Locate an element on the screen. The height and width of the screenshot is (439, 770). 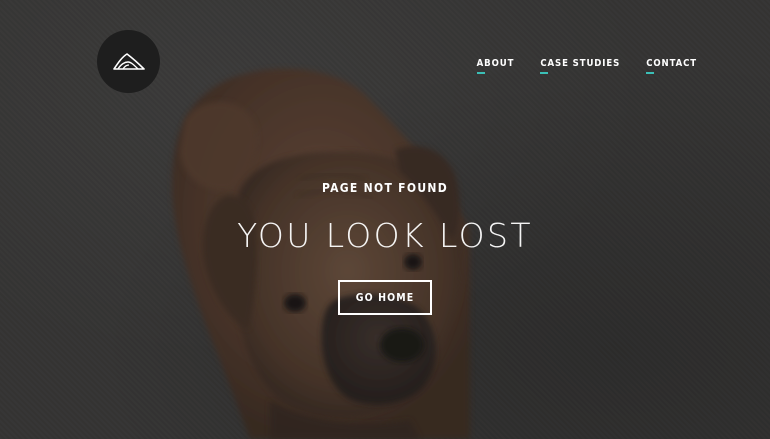
nav-item-about: ABOUT is located at coordinates (495, 68).